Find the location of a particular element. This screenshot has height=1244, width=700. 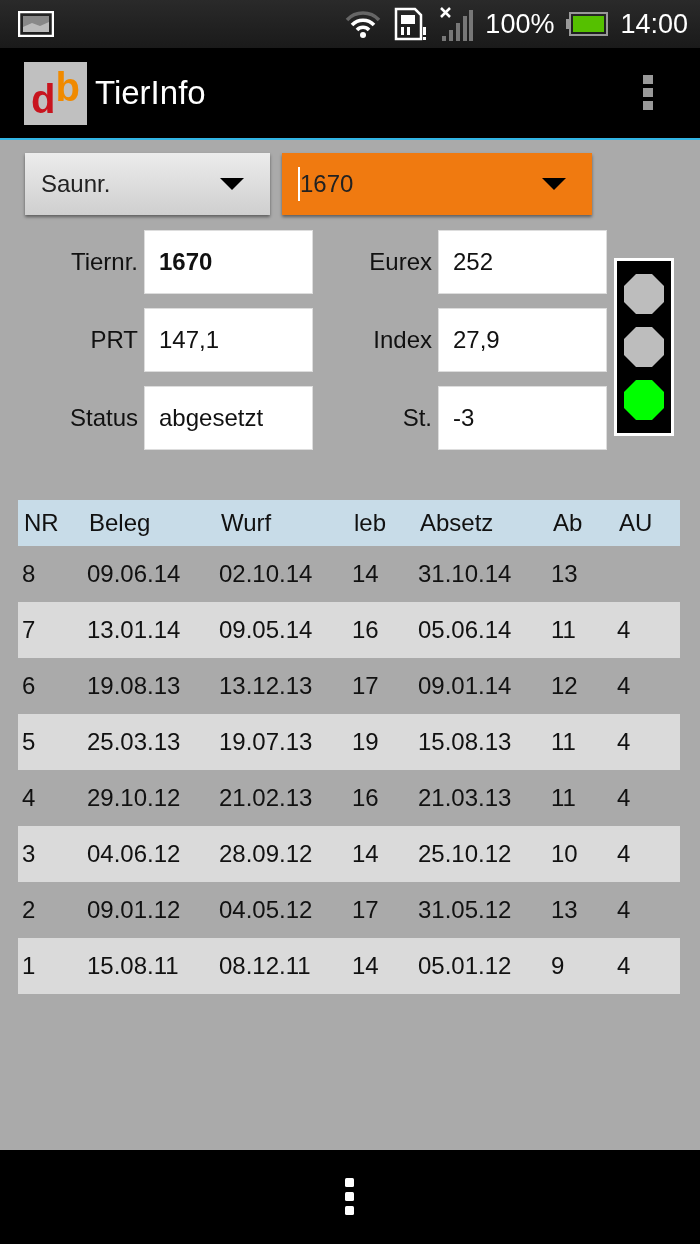

clock: 14:00 is located at coordinates (654, 24).